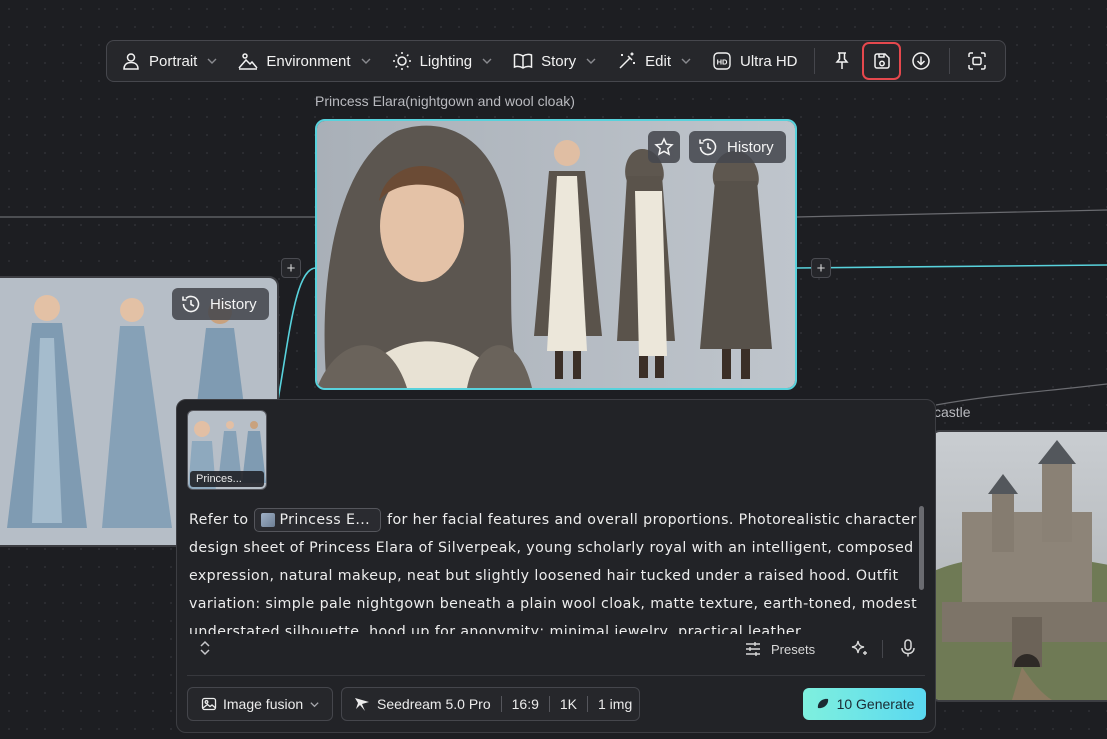 The height and width of the screenshot is (739, 1107). Describe the element at coordinates (952, 412) in the screenshot. I see `node-title-castle: castle` at that location.